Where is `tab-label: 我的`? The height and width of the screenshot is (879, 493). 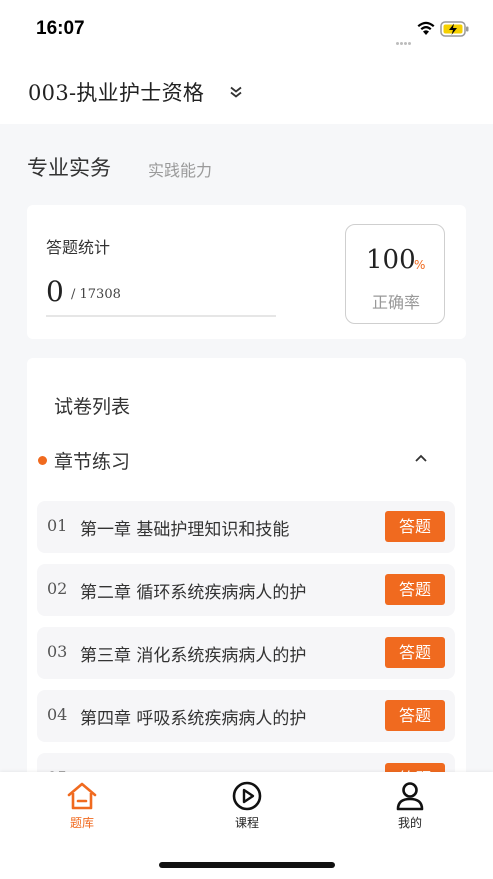
tab-label: 我的 is located at coordinates (409, 823).